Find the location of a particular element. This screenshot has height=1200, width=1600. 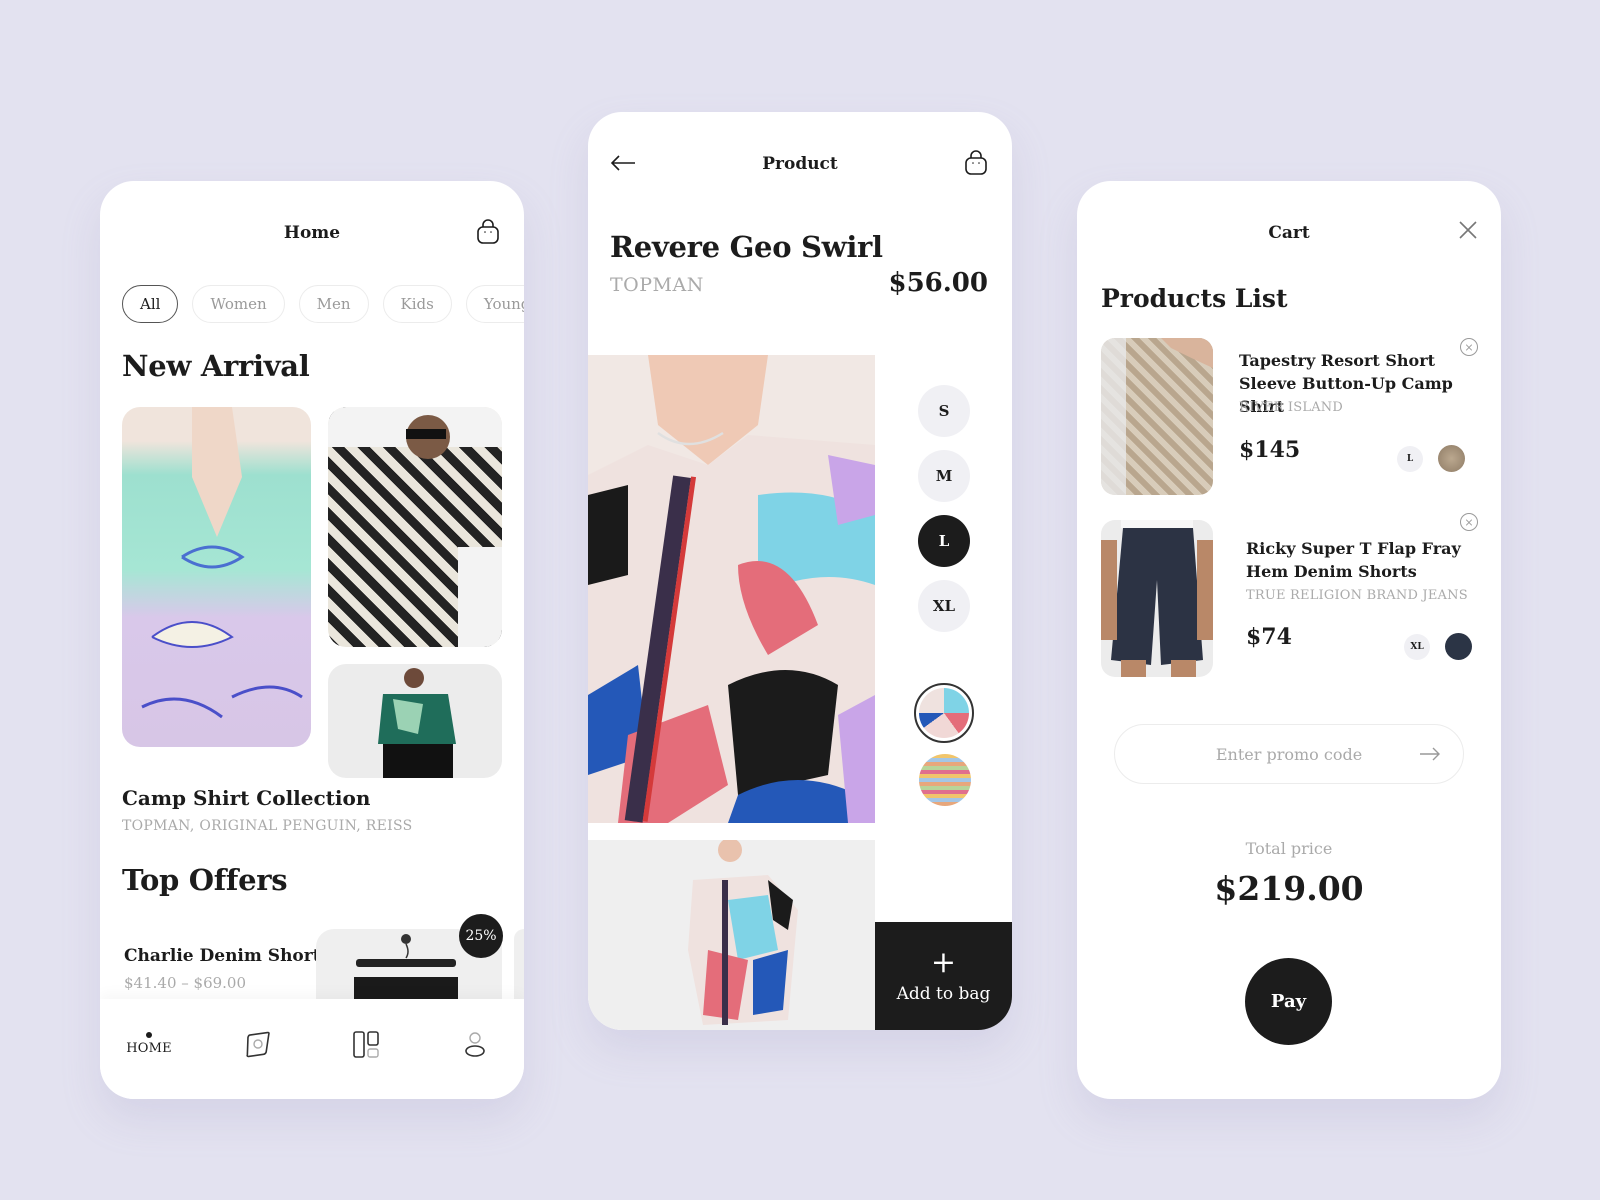

total-price-value: $219.00 is located at coordinates (1289, 888).